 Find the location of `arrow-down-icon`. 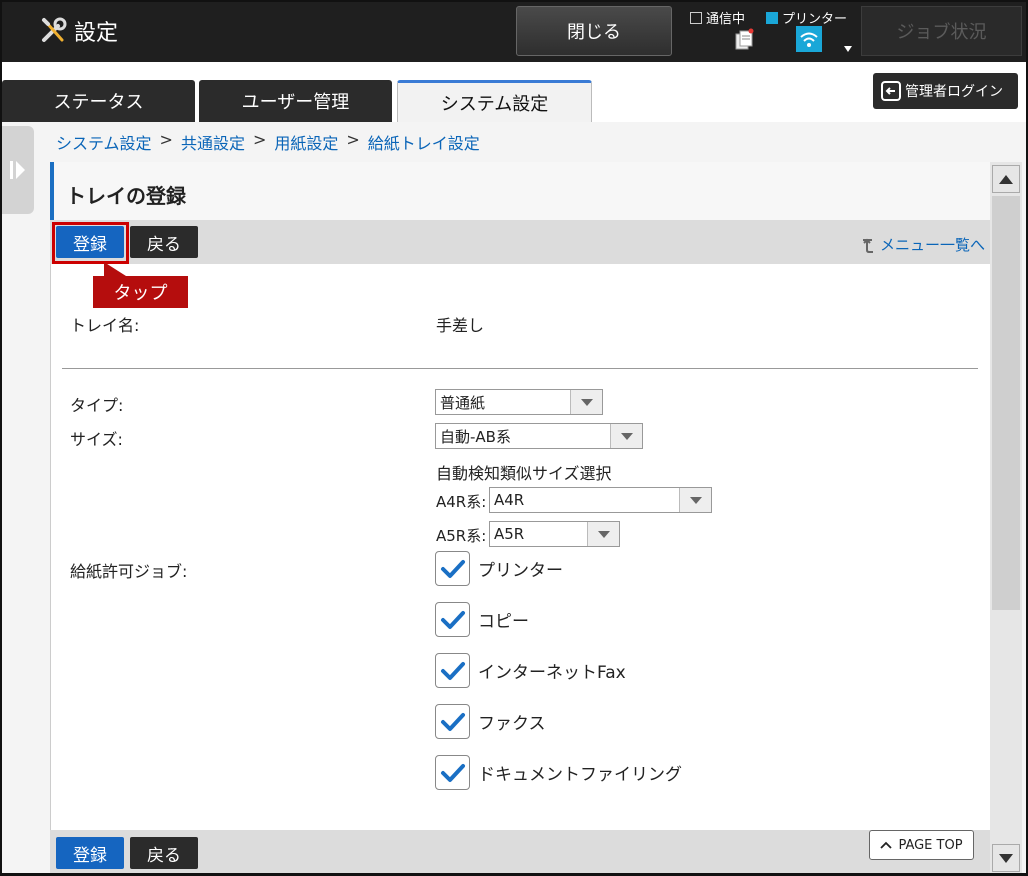

arrow-down-icon is located at coordinates (1006, 858).